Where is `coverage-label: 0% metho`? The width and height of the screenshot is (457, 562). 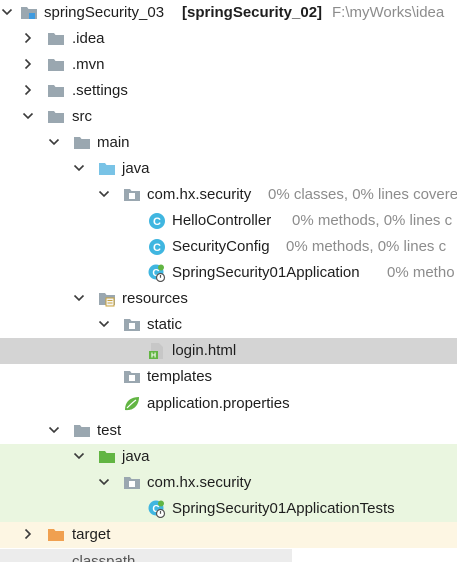 coverage-label: 0% metho is located at coordinates (421, 272).